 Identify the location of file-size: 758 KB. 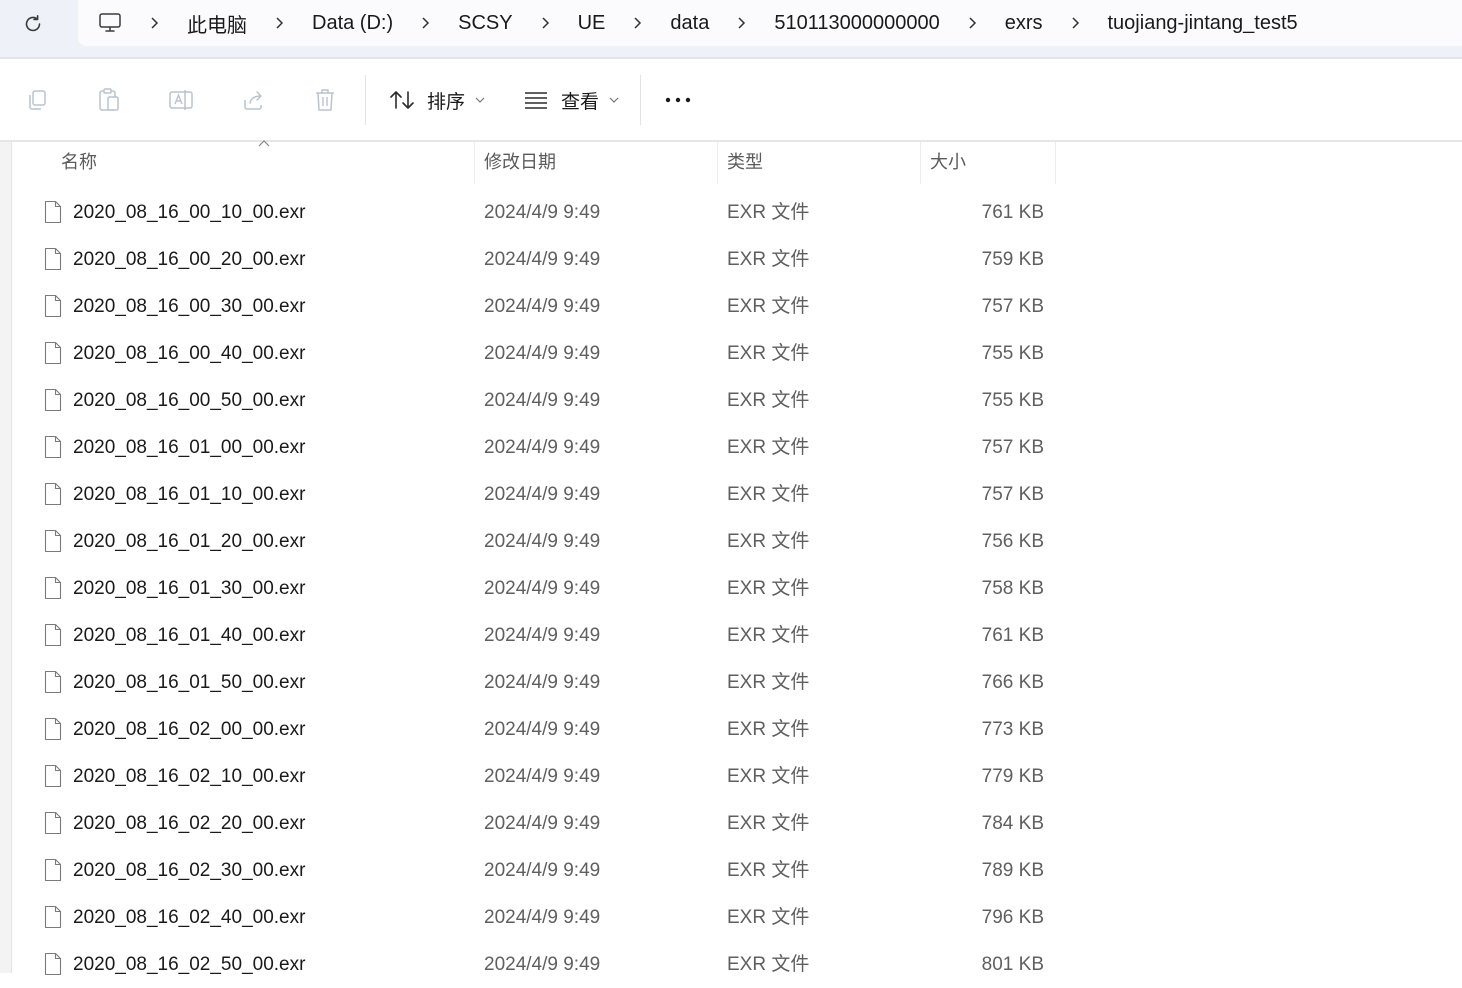
(1012, 588).